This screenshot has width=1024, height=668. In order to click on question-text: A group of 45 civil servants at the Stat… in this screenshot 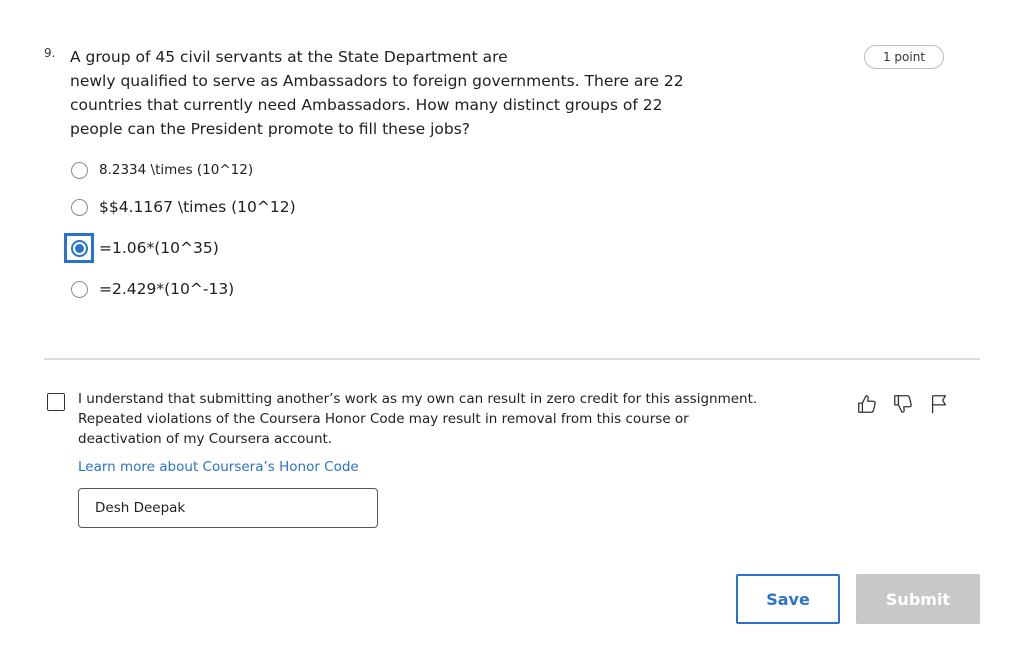, I will do `click(377, 93)`.